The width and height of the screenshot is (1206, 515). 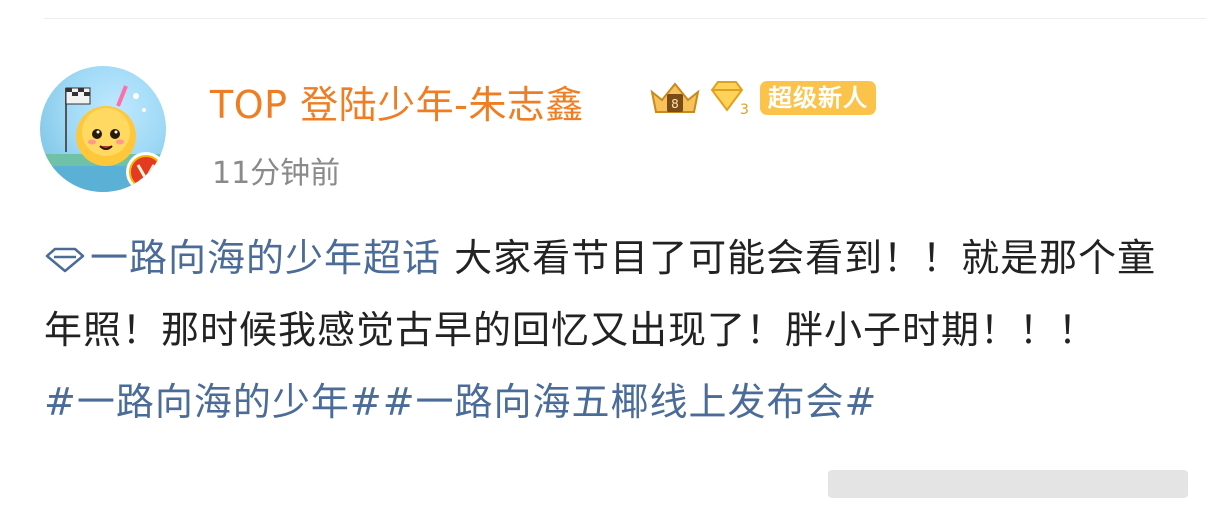 I want to click on supertopic-link: 一路向海的少年超话, so click(x=242, y=258).